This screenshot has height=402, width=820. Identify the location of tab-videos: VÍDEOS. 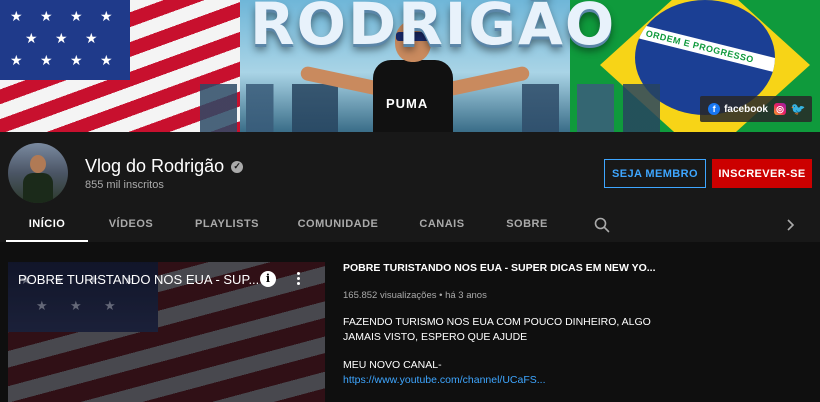
(131, 226).